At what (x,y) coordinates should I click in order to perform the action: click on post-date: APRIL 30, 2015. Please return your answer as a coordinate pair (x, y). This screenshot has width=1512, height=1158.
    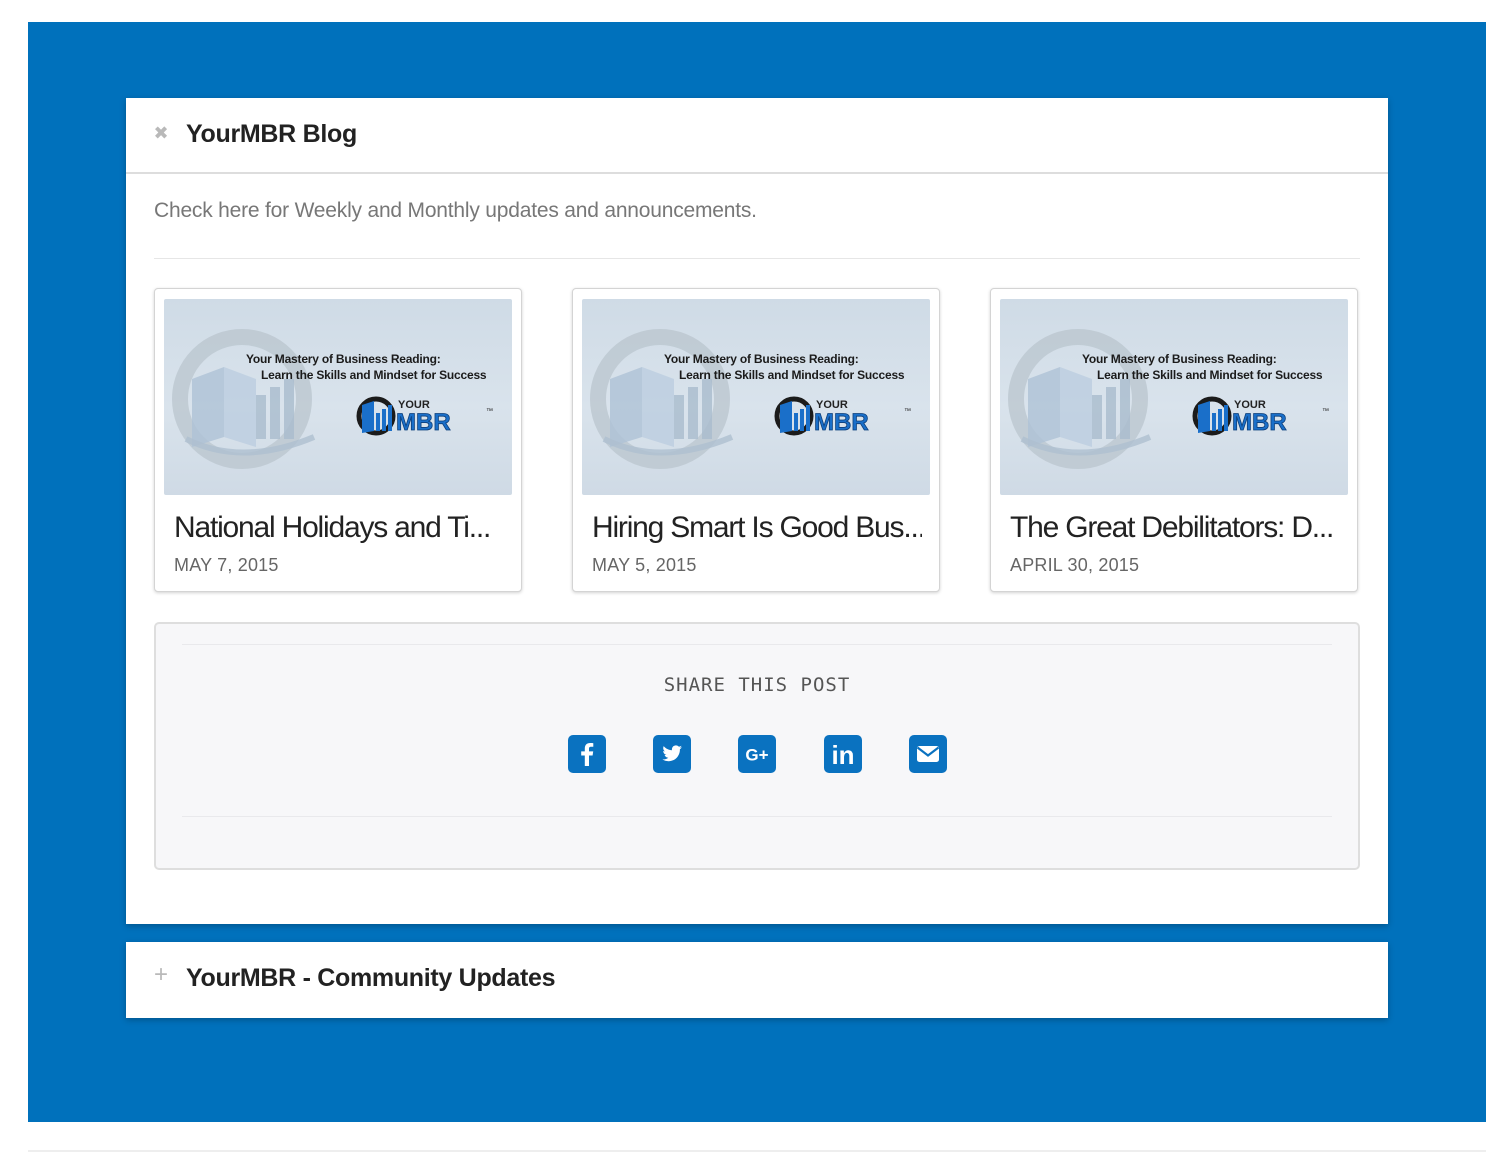
    Looking at the image, I should click on (1075, 565).